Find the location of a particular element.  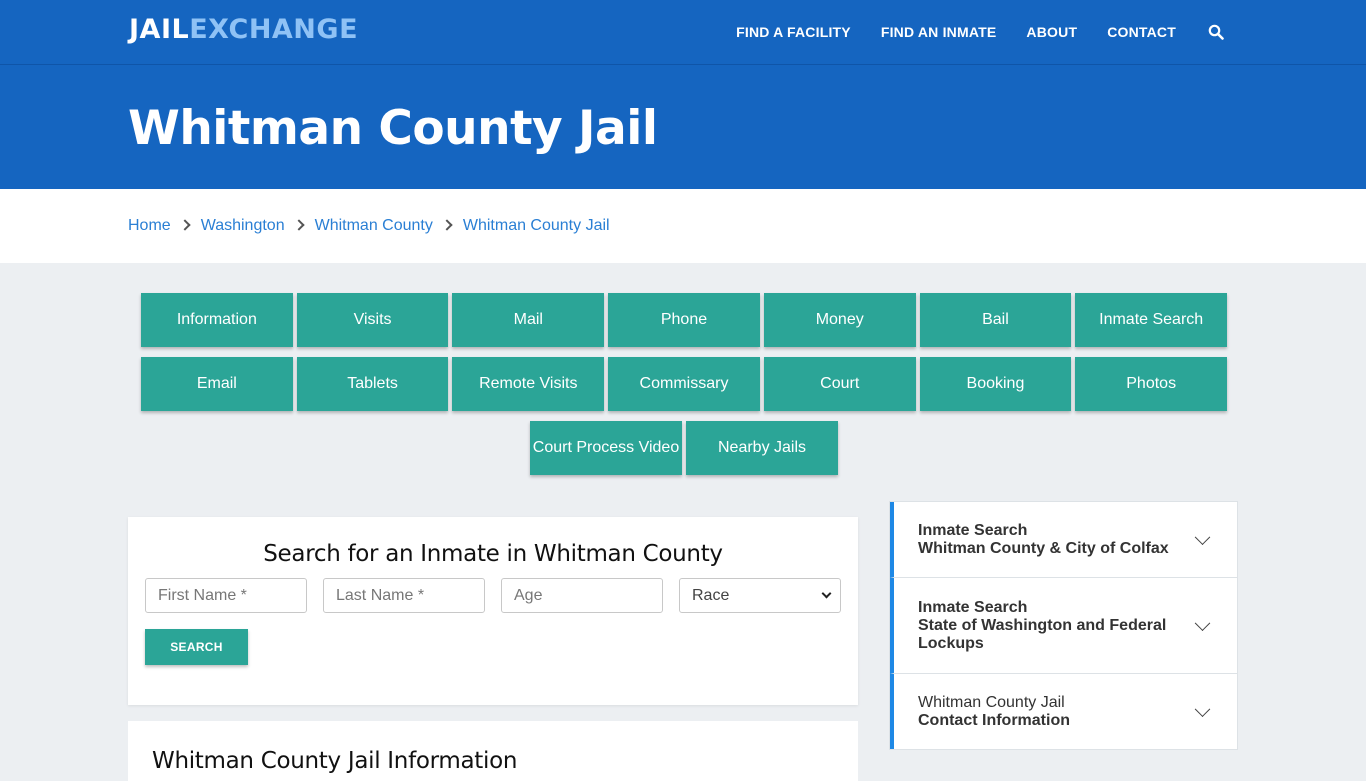

tile-mail: Mail is located at coordinates (528, 320).